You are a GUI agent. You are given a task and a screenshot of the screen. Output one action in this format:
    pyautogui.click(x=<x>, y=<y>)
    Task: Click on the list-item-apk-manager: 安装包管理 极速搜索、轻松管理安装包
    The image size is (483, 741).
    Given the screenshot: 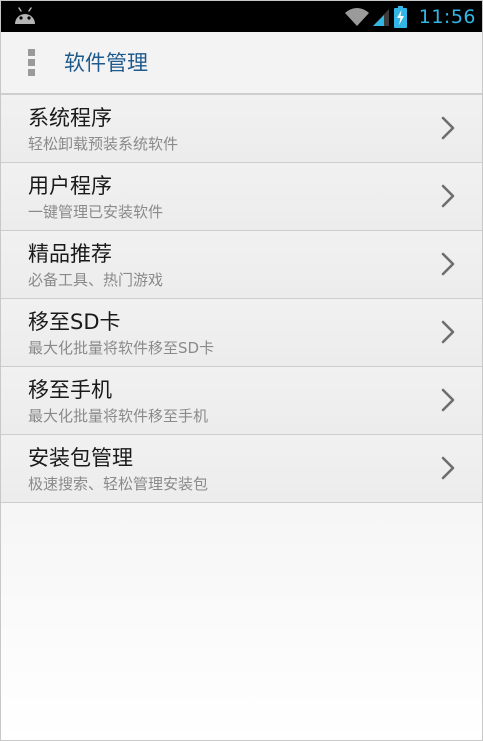 What is the action you would take?
    pyautogui.click(x=241, y=469)
    